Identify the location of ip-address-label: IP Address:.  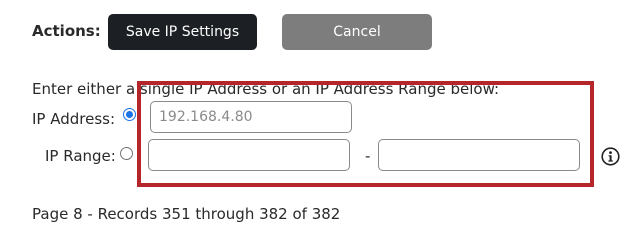
(74, 119).